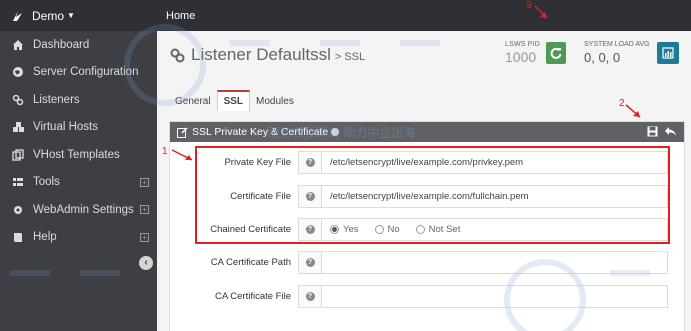 This screenshot has width=691, height=331. I want to click on sidebar-item-server-configuration: Server Configuration, so click(78, 73).